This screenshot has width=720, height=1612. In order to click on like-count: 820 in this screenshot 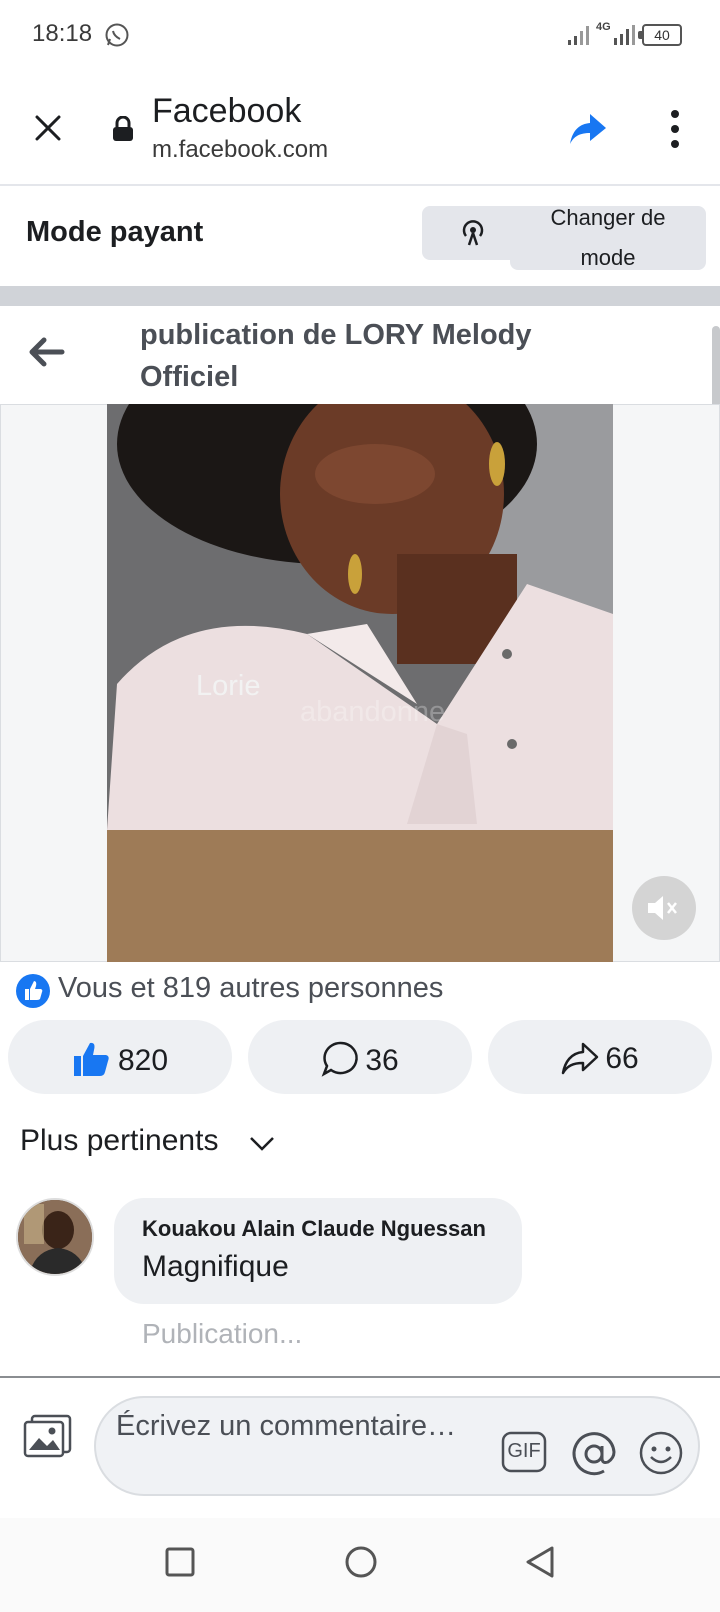, I will do `click(143, 1060)`.